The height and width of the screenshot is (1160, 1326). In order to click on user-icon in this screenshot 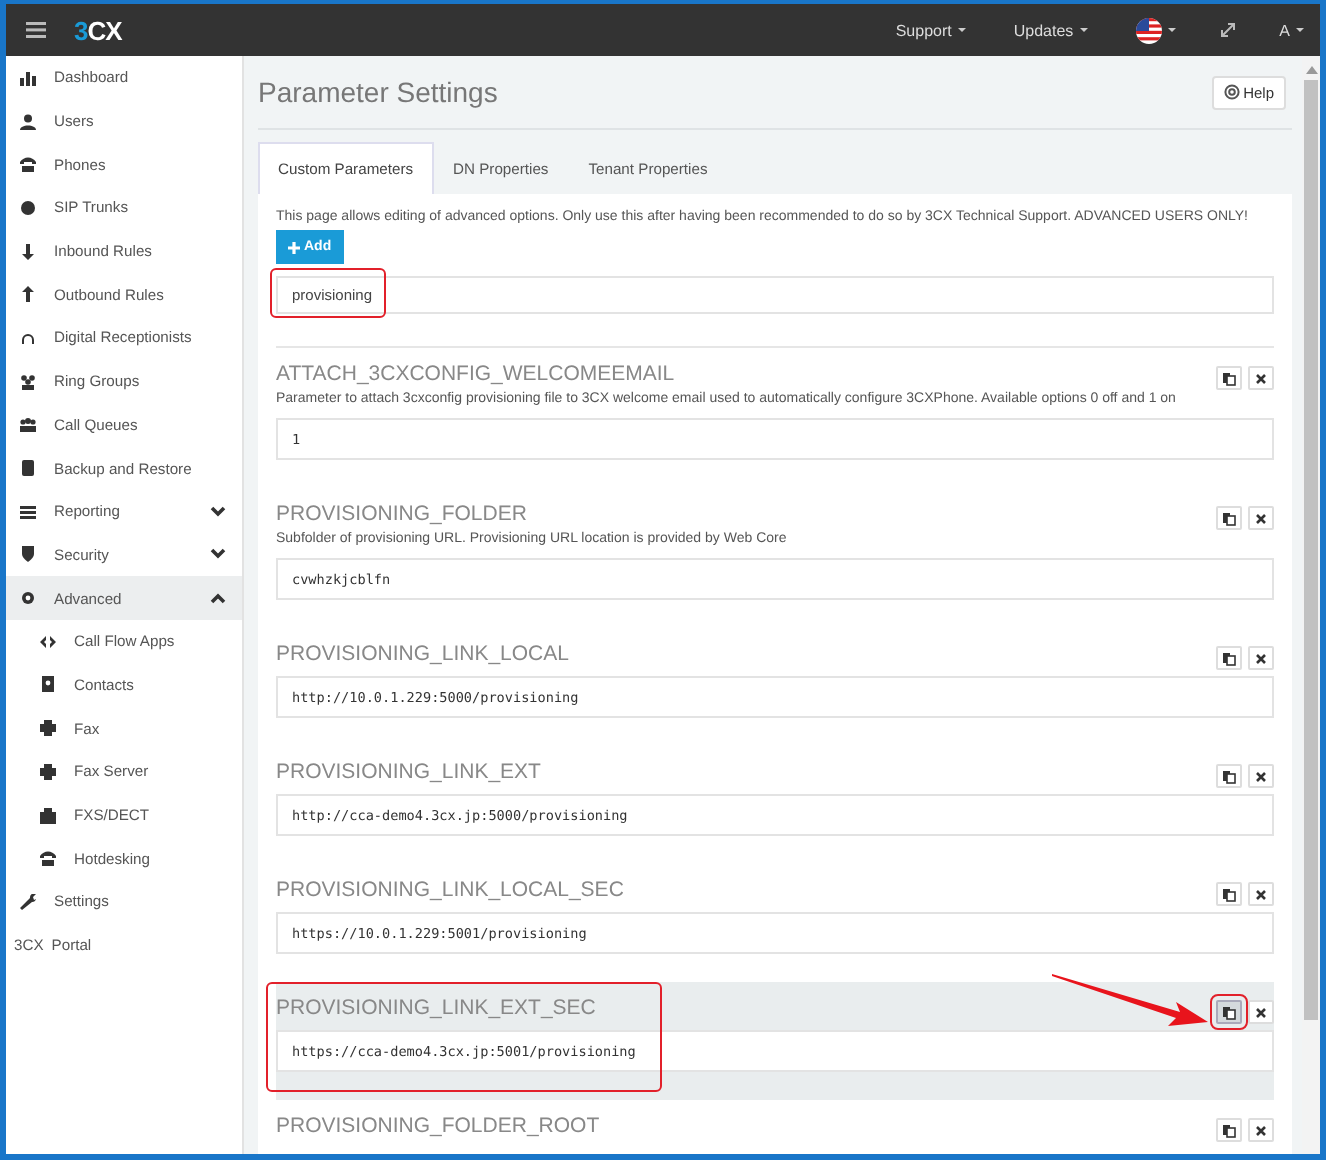, I will do `click(28, 121)`.